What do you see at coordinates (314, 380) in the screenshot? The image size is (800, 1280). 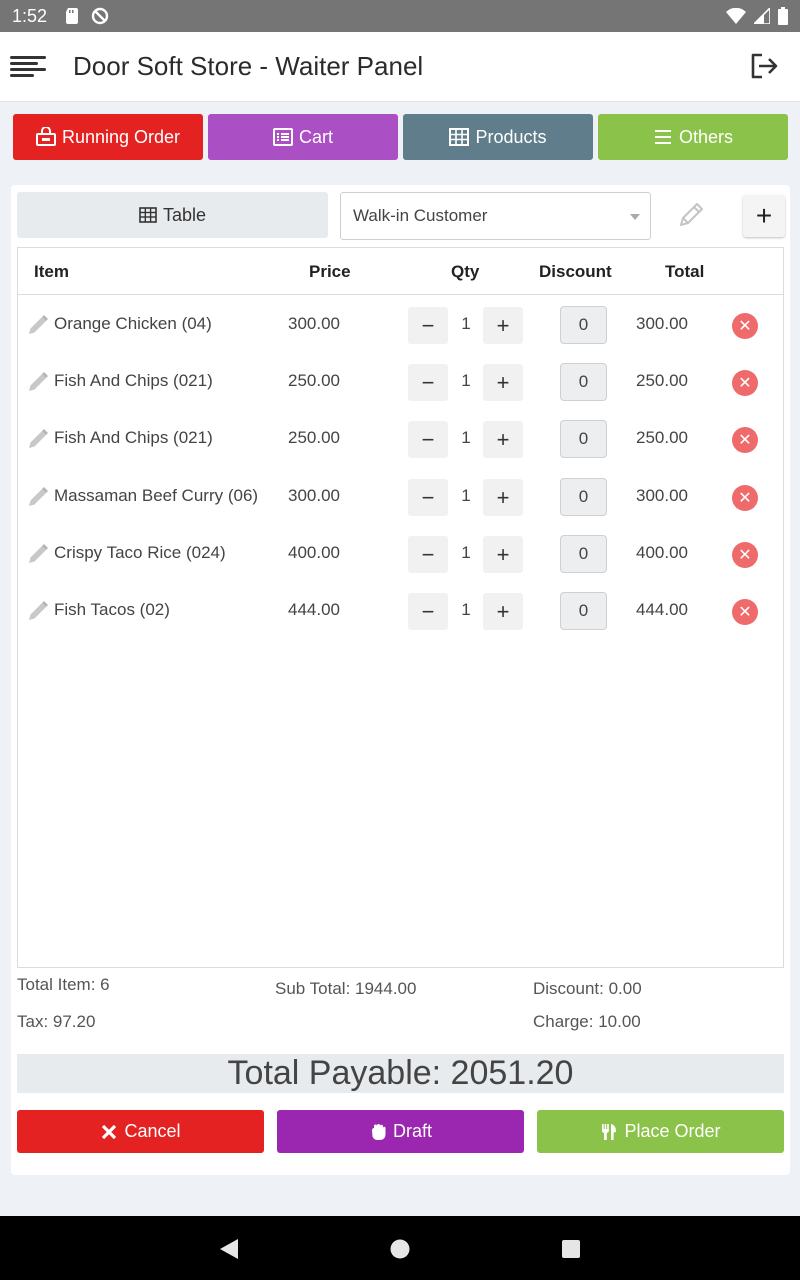 I see `item-price: 250.00` at bounding box center [314, 380].